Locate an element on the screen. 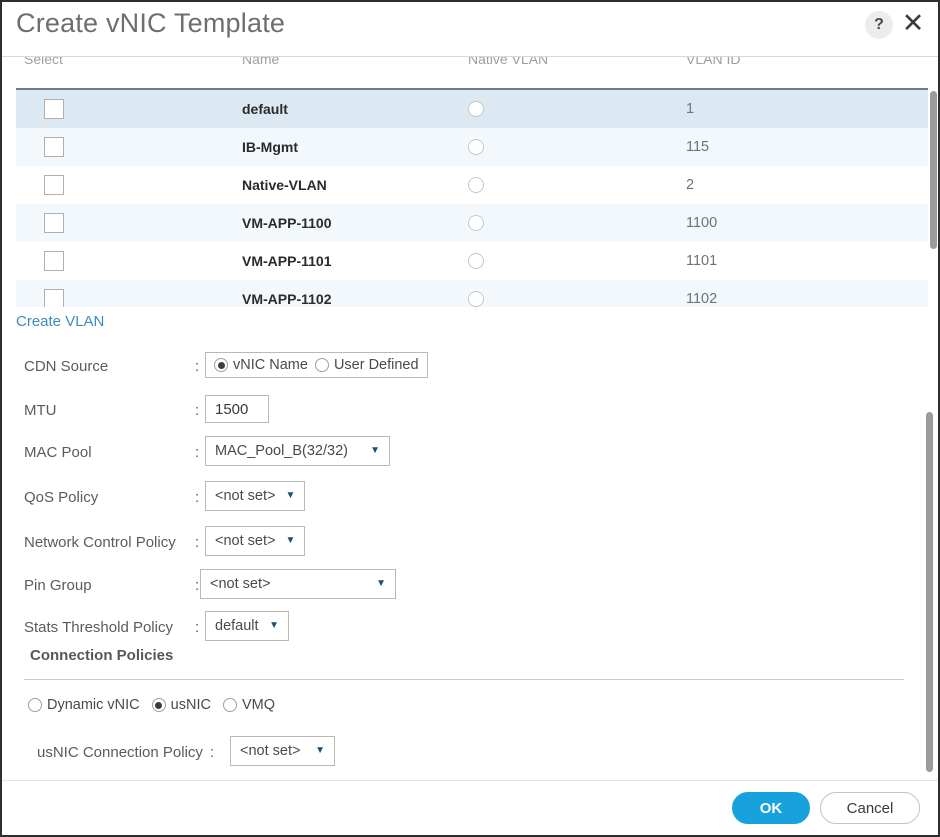  pin-group-dropdown: <not set> ▼ is located at coordinates (298, 584).